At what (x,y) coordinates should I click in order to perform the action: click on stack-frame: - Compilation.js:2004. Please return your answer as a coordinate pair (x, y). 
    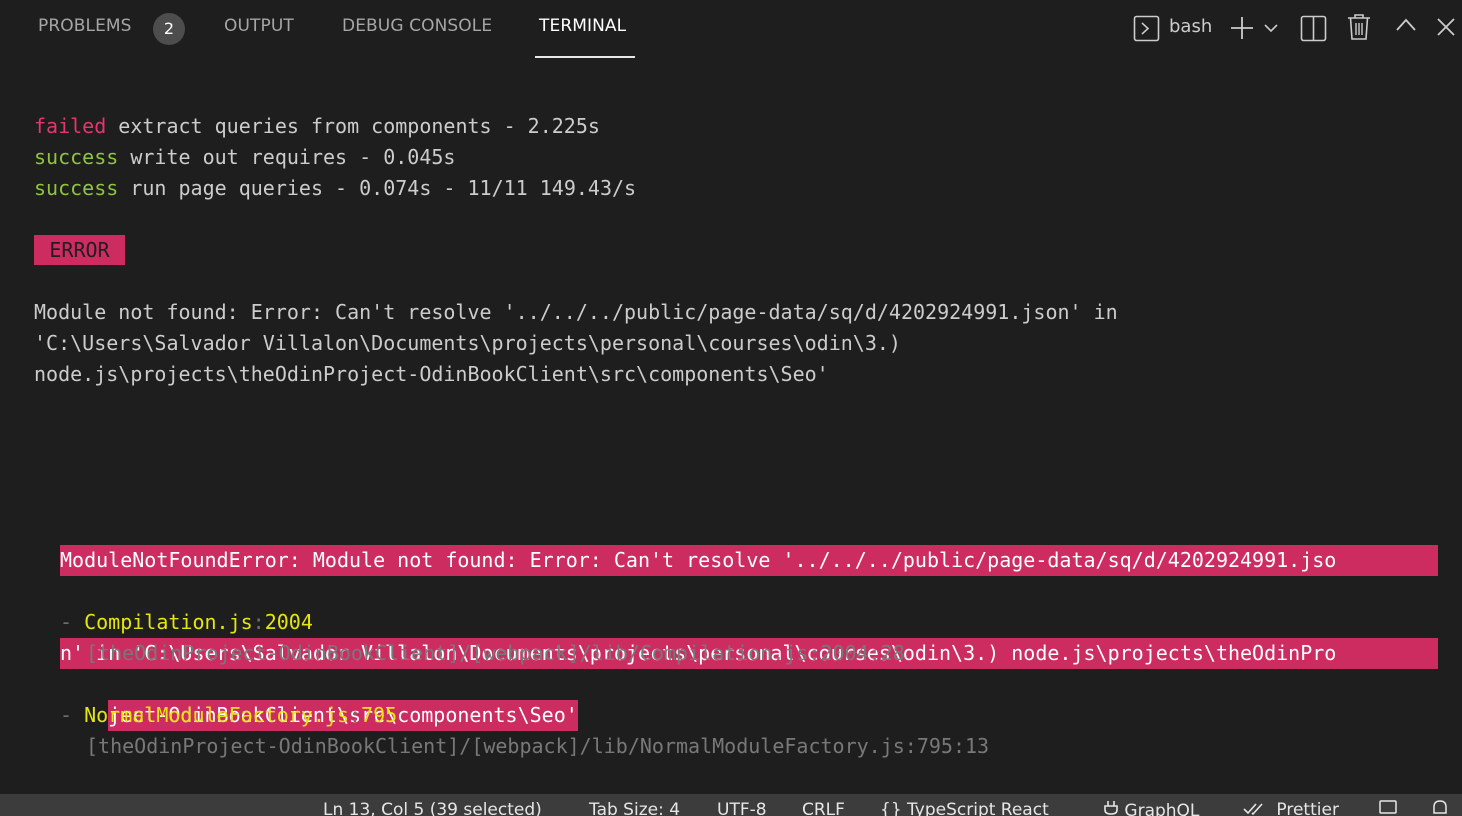
    Looking at the image, I should click on (186, 622).